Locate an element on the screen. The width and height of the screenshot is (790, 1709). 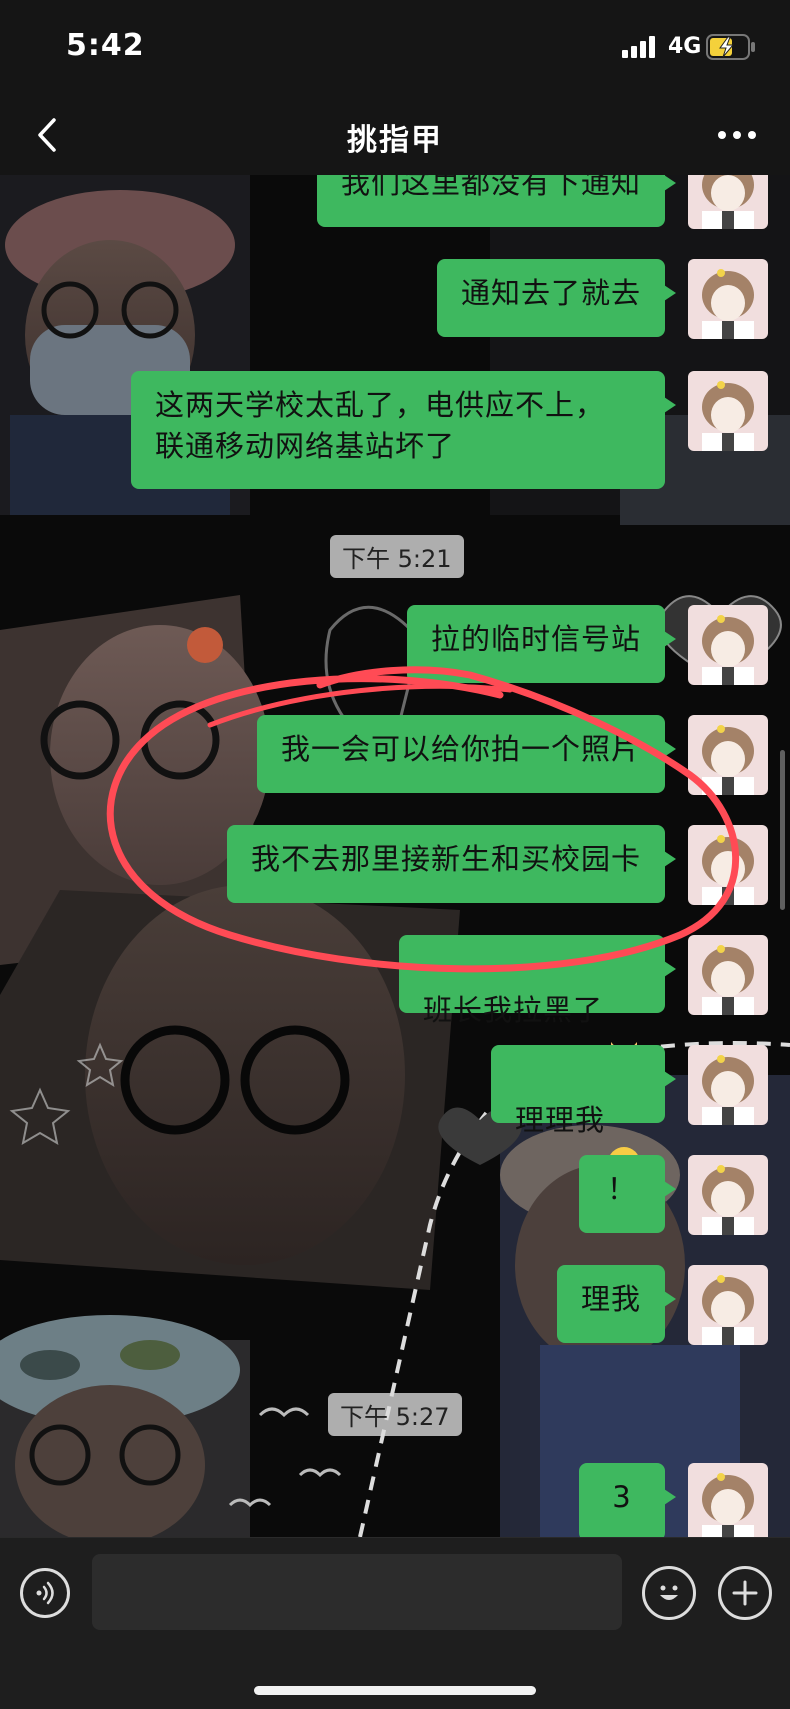
plus-button is located at coordinates (745, 1593).